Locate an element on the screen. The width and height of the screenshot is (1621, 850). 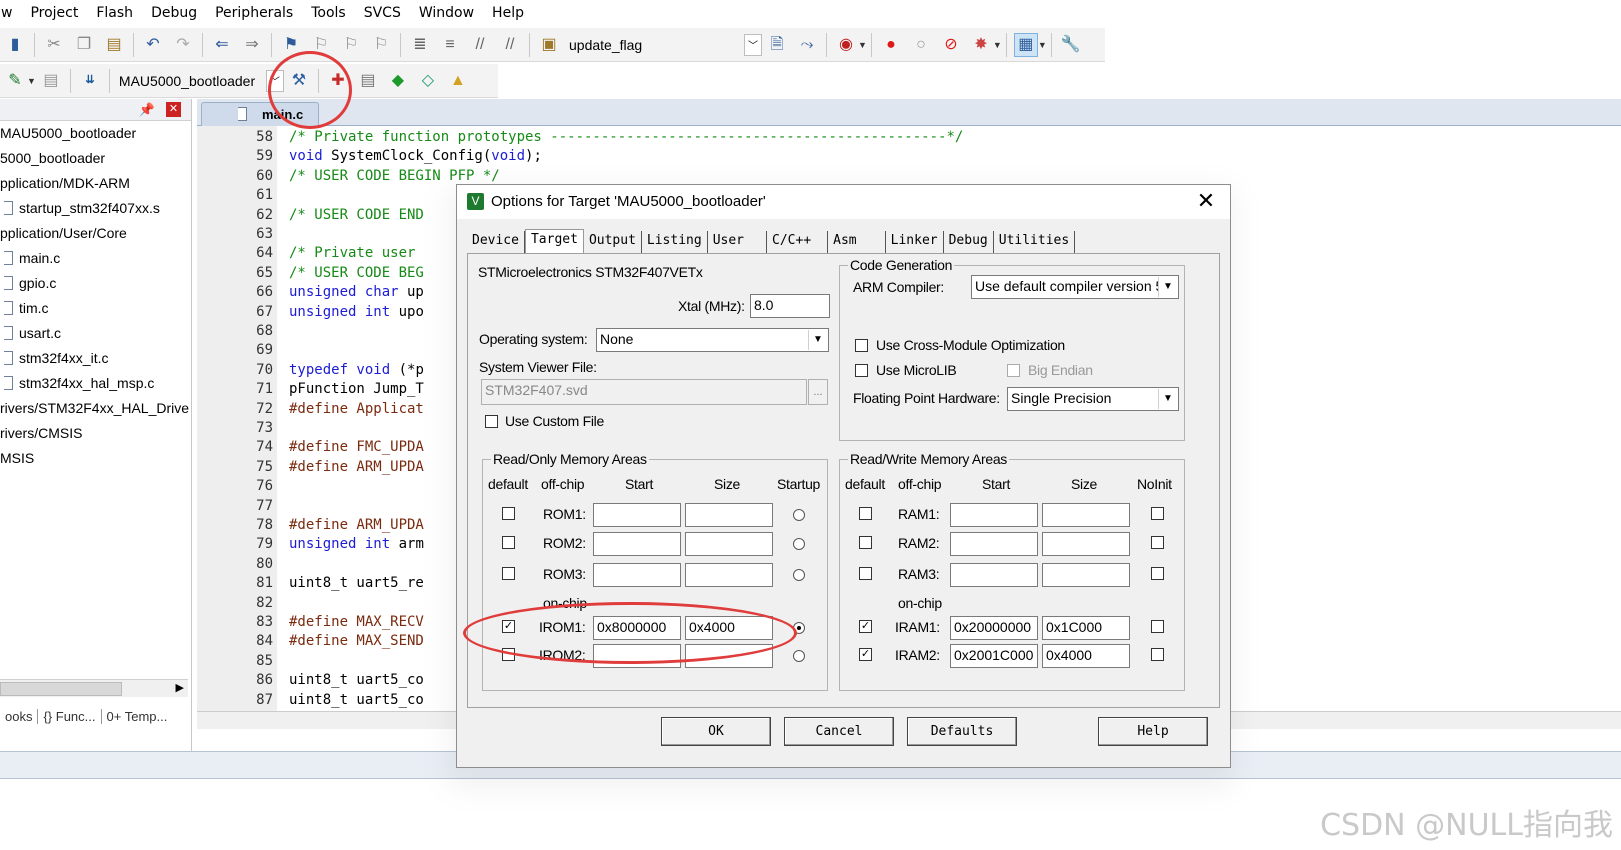
tab-device: Device is located at coordinates (496, 242).